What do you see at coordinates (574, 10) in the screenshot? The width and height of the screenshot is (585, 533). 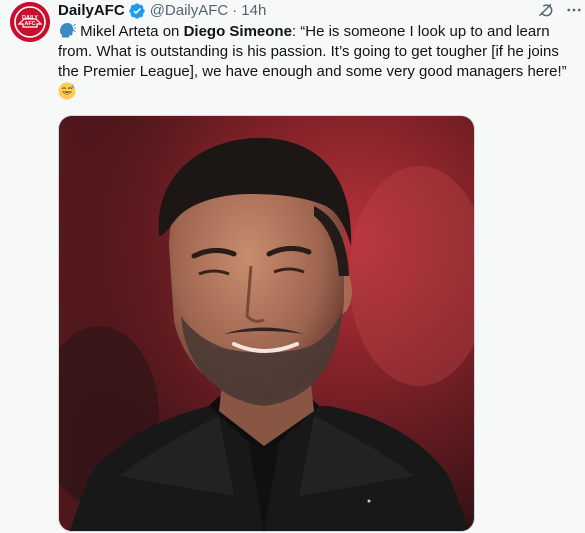 I see `more-icon` at bounding box center [574, 10].